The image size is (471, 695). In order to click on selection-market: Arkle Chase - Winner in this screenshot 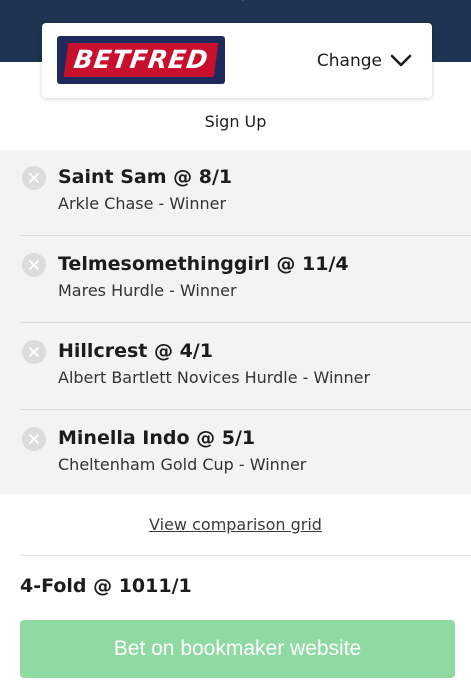, I will do `click(142, 203)`.